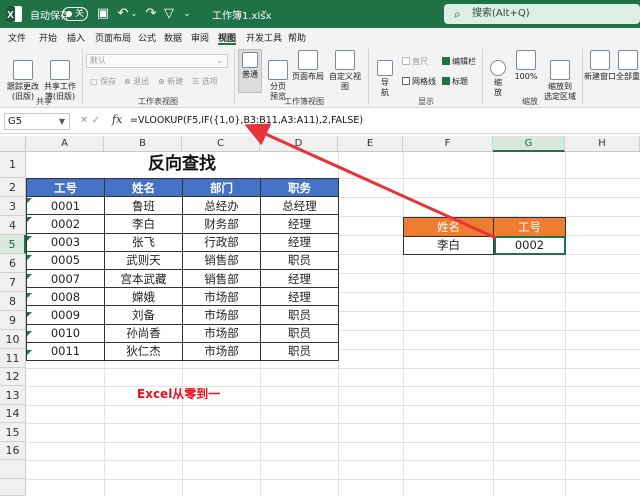 Image resolution: width=640 pixels, height=496 pixels. I want to click on row-header: 15, so click(13, 432).